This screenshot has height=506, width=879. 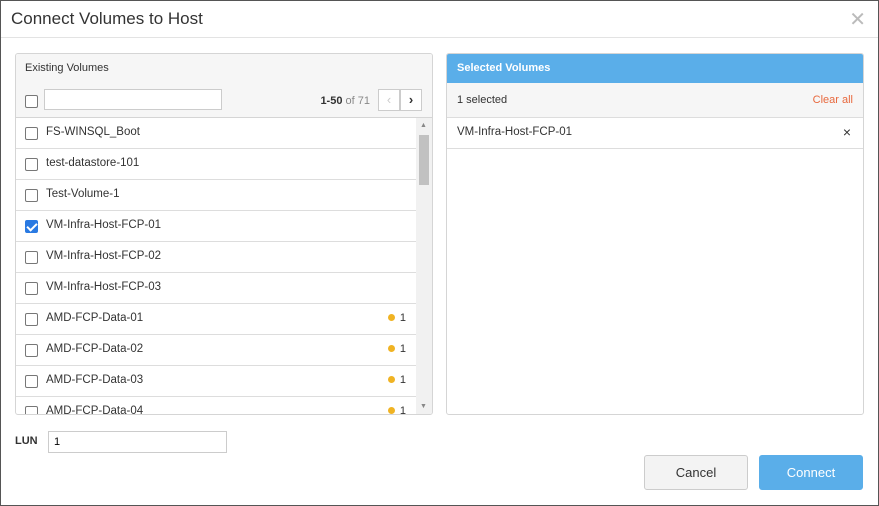 I want to click on volume-row: test-datastore-101, so click(x=216, y=164).